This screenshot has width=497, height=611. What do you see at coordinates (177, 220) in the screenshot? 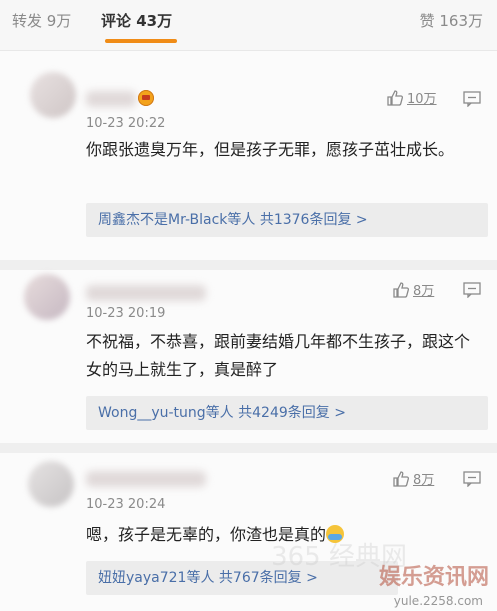
I see `reply-users: 周鑫杰不是Mr-Black等人` at bounding box center [177, 220].